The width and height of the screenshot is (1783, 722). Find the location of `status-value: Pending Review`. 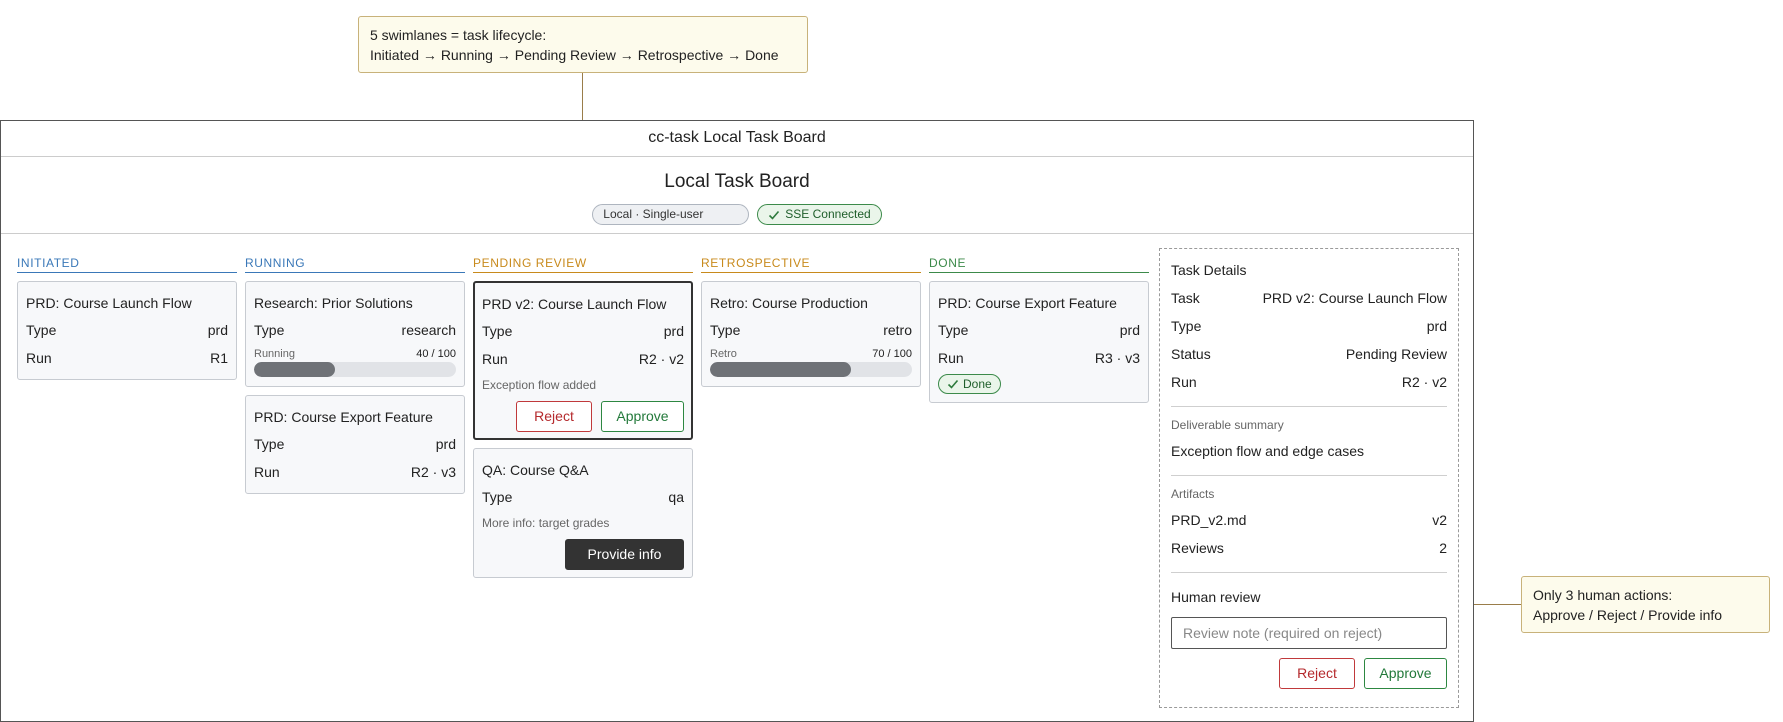

status-value: Pending Review is located at coordinates (1396, 354).